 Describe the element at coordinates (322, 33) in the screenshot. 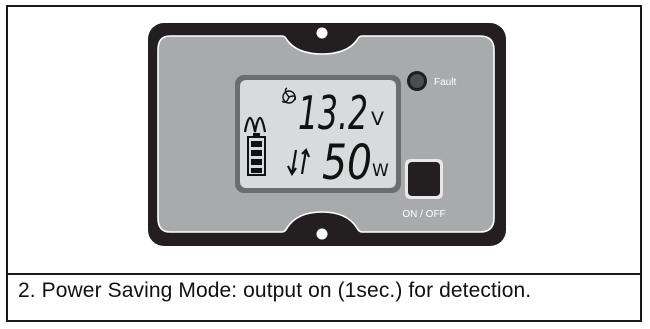

I see `top-mounting-hole` at that location.